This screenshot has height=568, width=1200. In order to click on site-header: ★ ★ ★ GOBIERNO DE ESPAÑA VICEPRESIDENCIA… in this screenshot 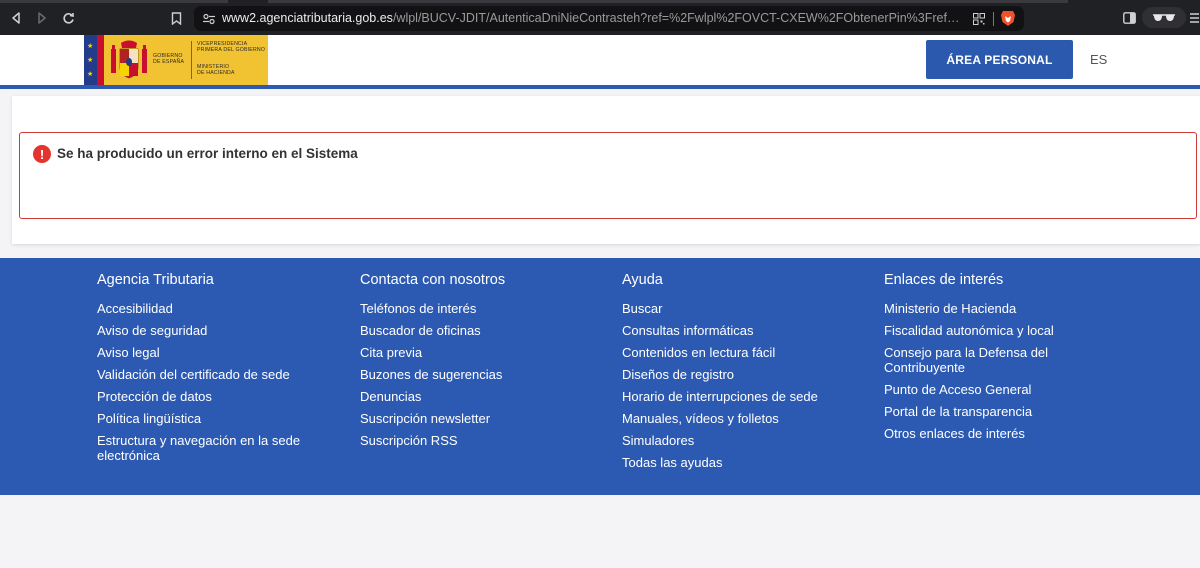, I will do `click(600, 60)`.